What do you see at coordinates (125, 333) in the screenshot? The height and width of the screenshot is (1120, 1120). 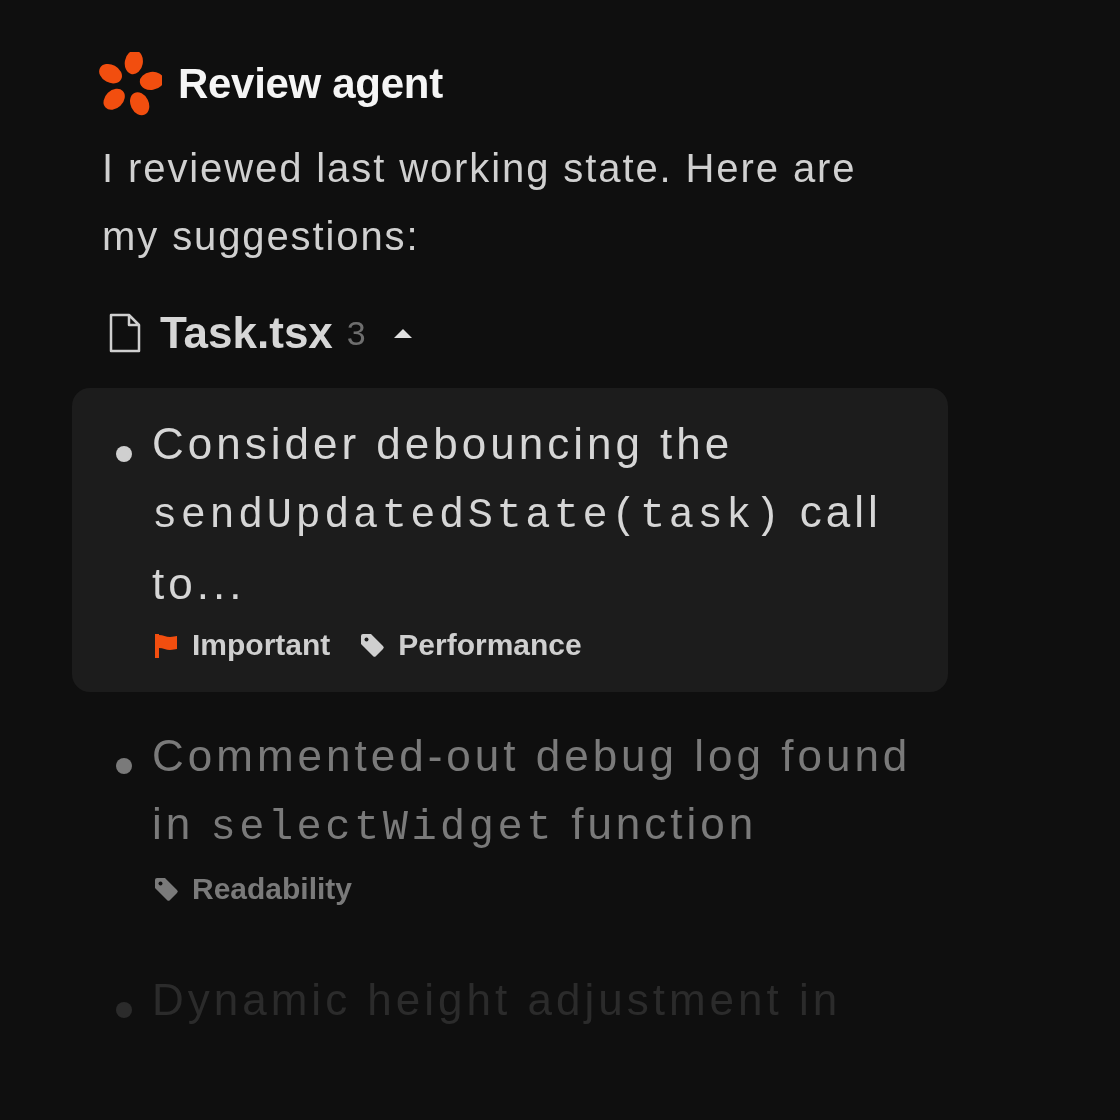 I see `file-icon` at bounding box center [125, 333].